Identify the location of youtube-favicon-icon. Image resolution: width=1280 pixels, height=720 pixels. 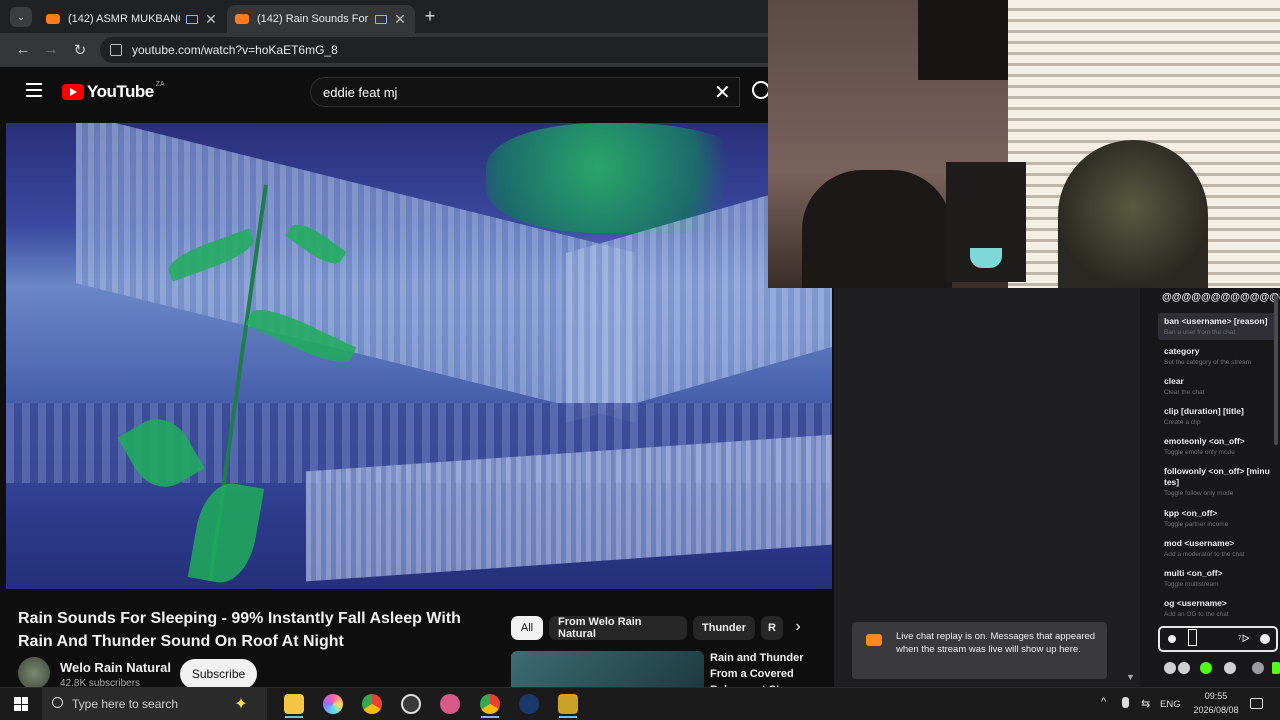
(53, 19).